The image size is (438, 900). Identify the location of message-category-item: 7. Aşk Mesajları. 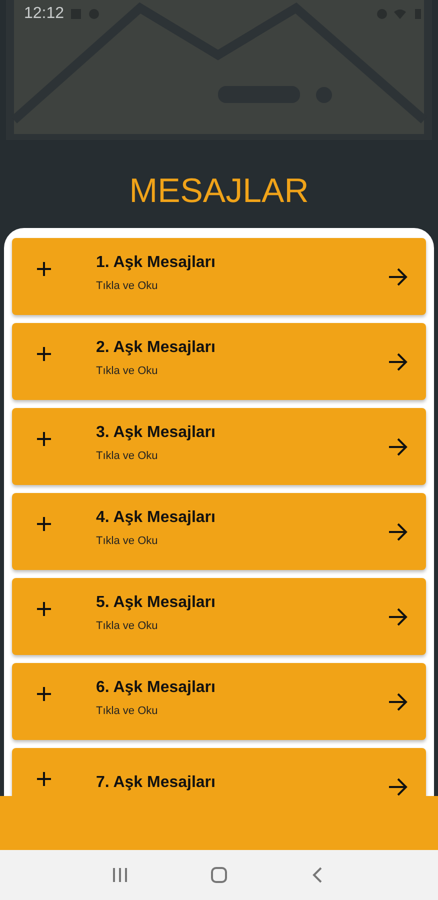
(219, 772).